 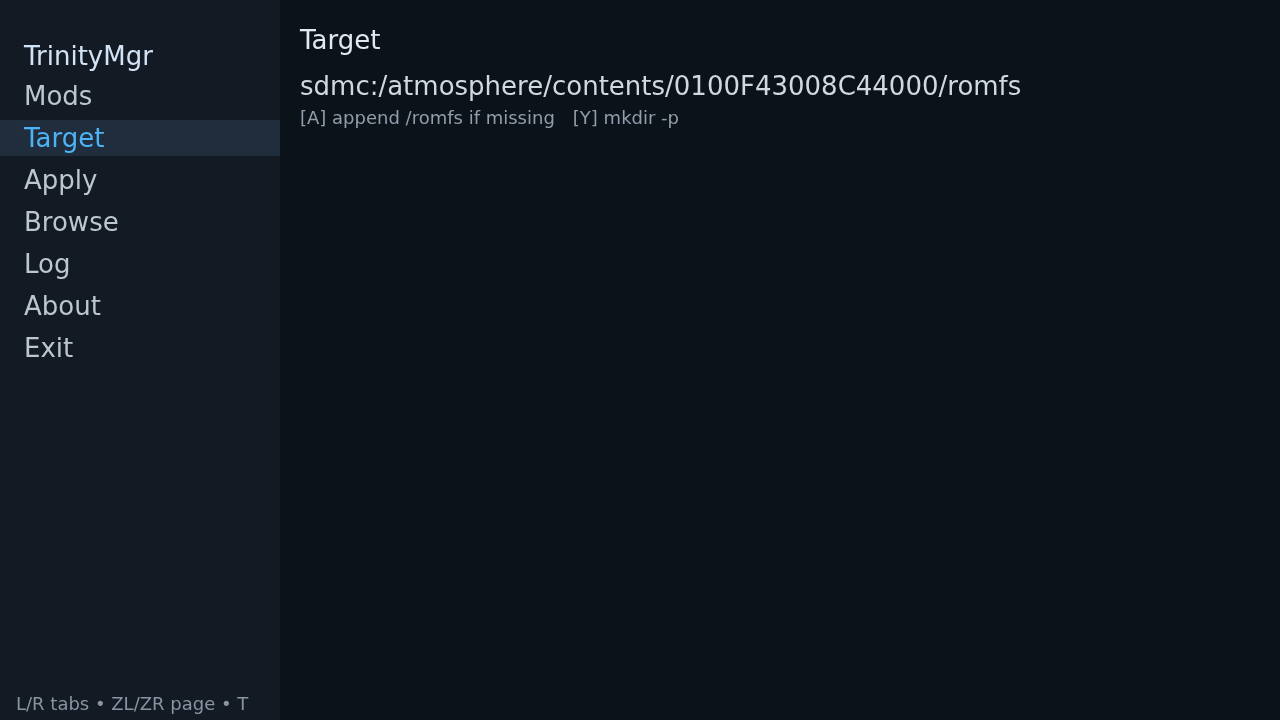 What do you see at coordinates (140, 348) in the screenshot?
I see `sidebar-tab: Exit` at bounding box center [140, 348].